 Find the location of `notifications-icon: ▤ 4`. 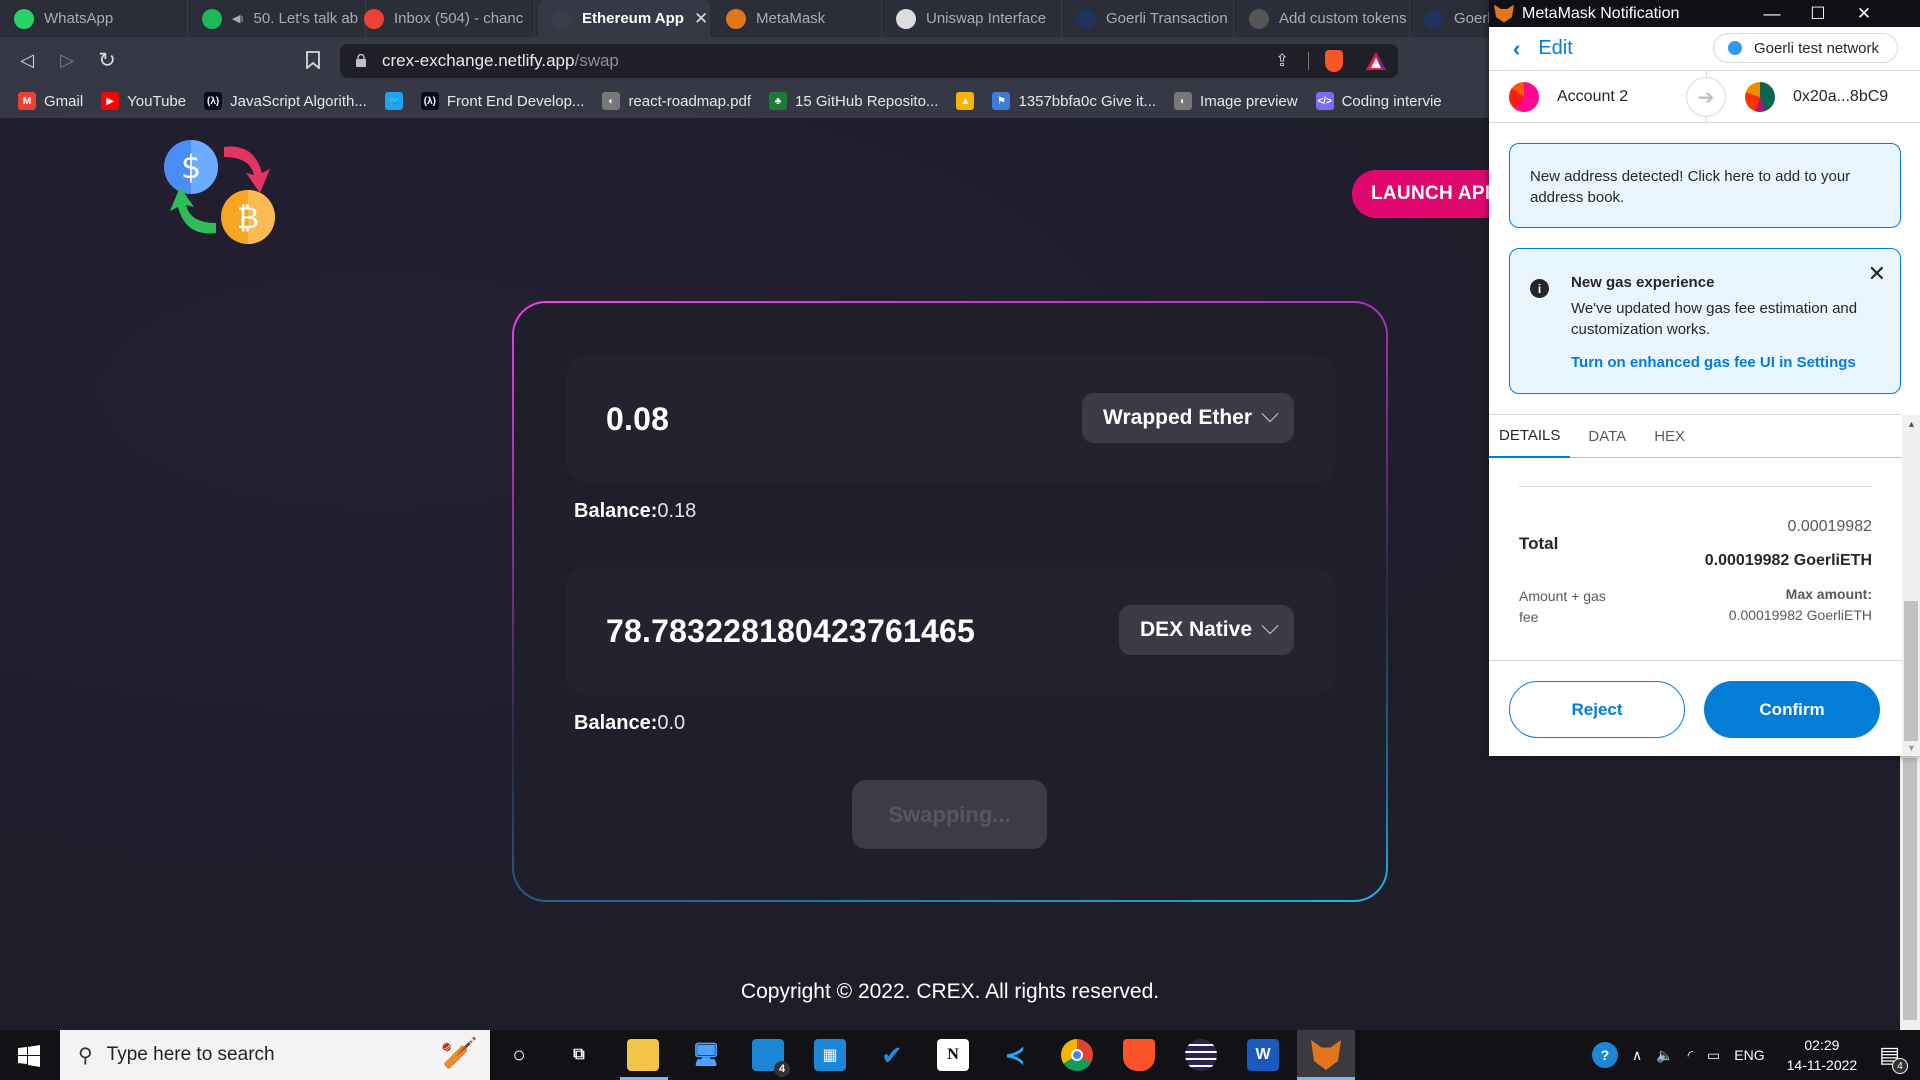

notifications-icon: ▤ 4 is located at coordinates (1893, 1058).